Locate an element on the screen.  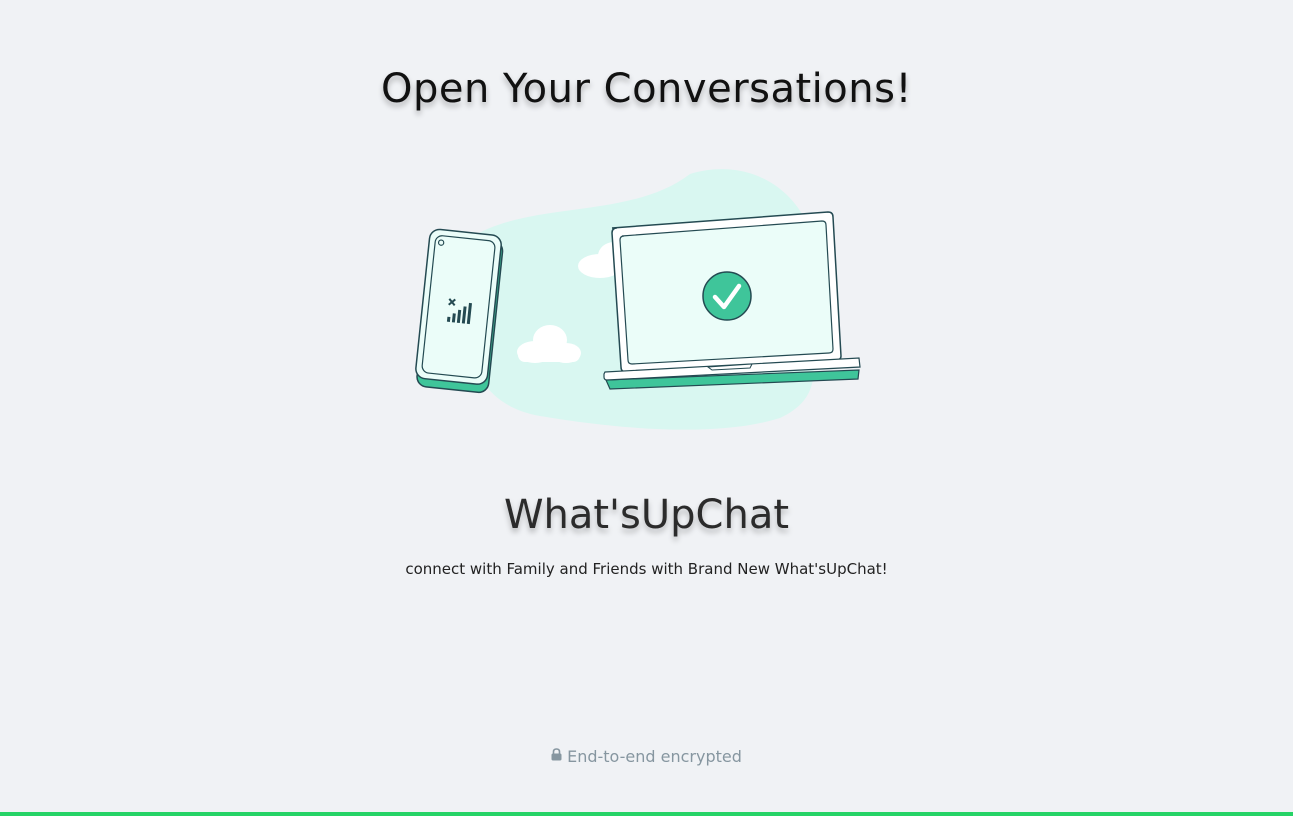
encryption-note: End-to-end encrypted is located at coordinates (646, 757).